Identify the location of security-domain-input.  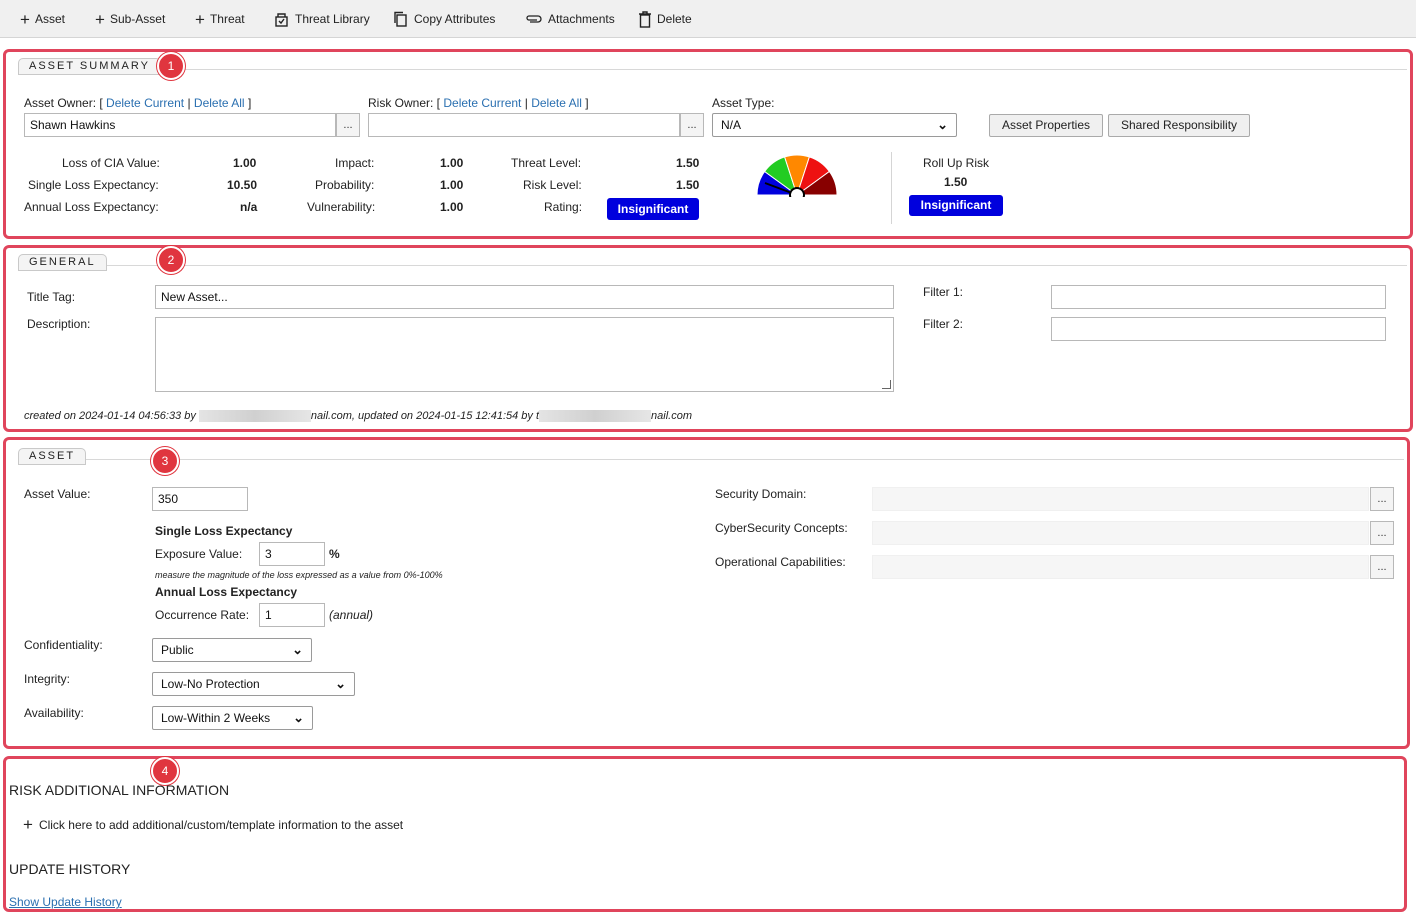
(1120, 499).